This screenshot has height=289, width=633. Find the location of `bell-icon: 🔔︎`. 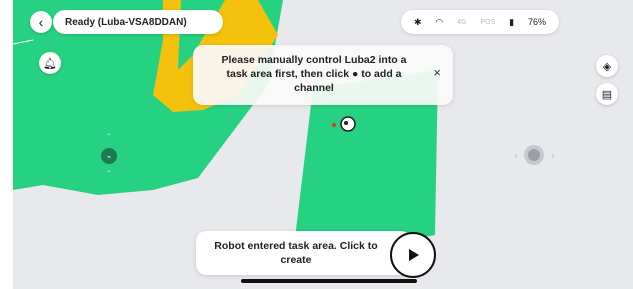

bell-icon: 🔔︎ is located at coordinates (50, 63).